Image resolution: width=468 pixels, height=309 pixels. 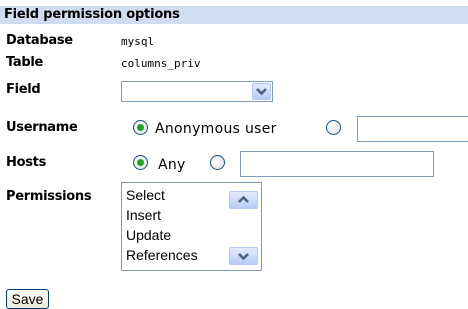 I want to click on hosts-any-radio, so click(x=140, y=162).